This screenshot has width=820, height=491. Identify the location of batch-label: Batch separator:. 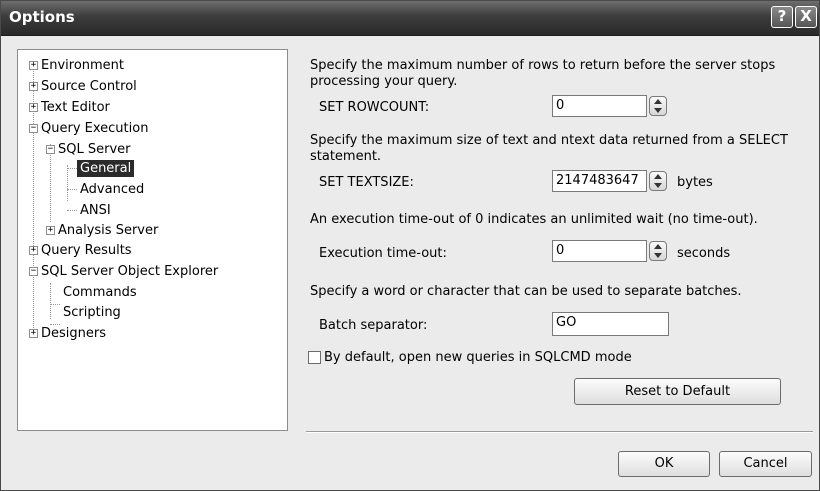
(373, 325).